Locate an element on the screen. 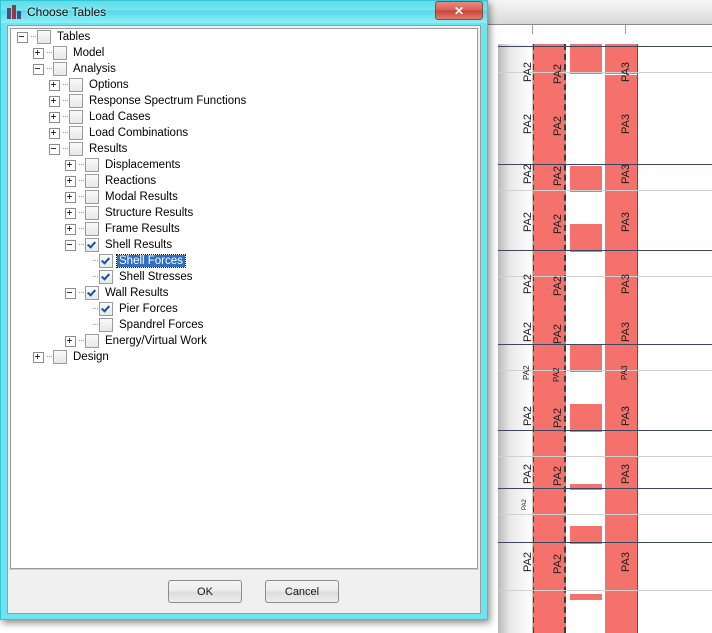 The image size is (712, 633). tree-item-label: Spandrel Forces is located at coordinates (161, 325).